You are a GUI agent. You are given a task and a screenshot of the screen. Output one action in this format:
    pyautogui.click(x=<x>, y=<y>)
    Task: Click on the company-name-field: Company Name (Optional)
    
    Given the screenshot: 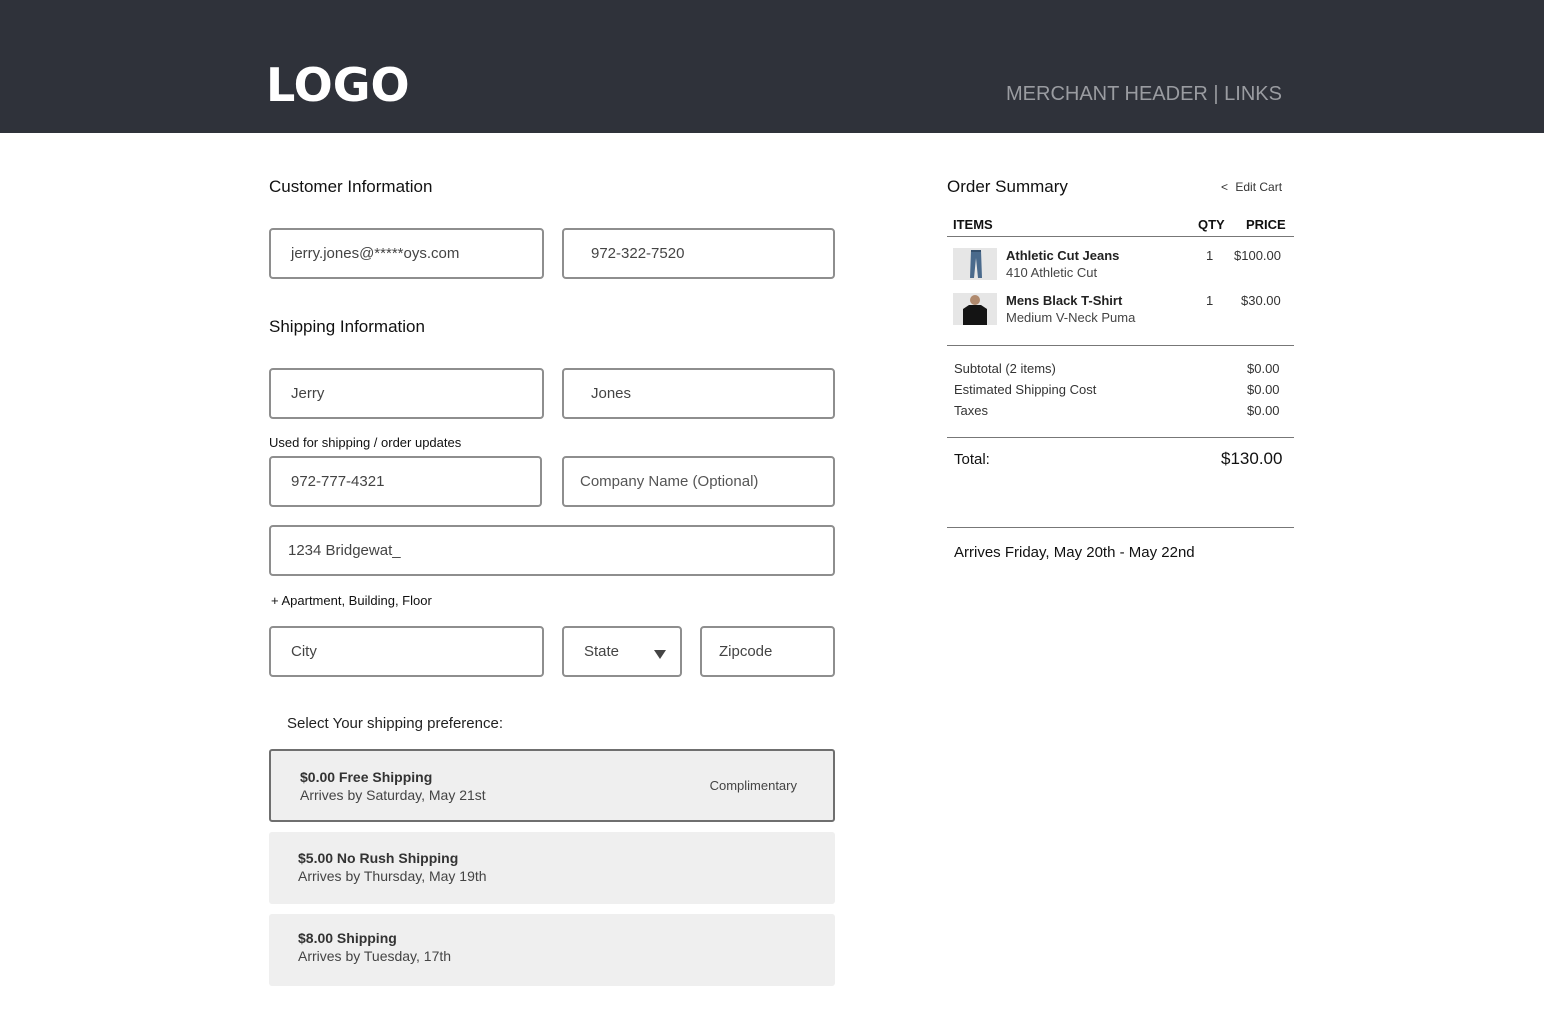 What is the action you would take?
    pyautogui.click(x=698, y=481)
    